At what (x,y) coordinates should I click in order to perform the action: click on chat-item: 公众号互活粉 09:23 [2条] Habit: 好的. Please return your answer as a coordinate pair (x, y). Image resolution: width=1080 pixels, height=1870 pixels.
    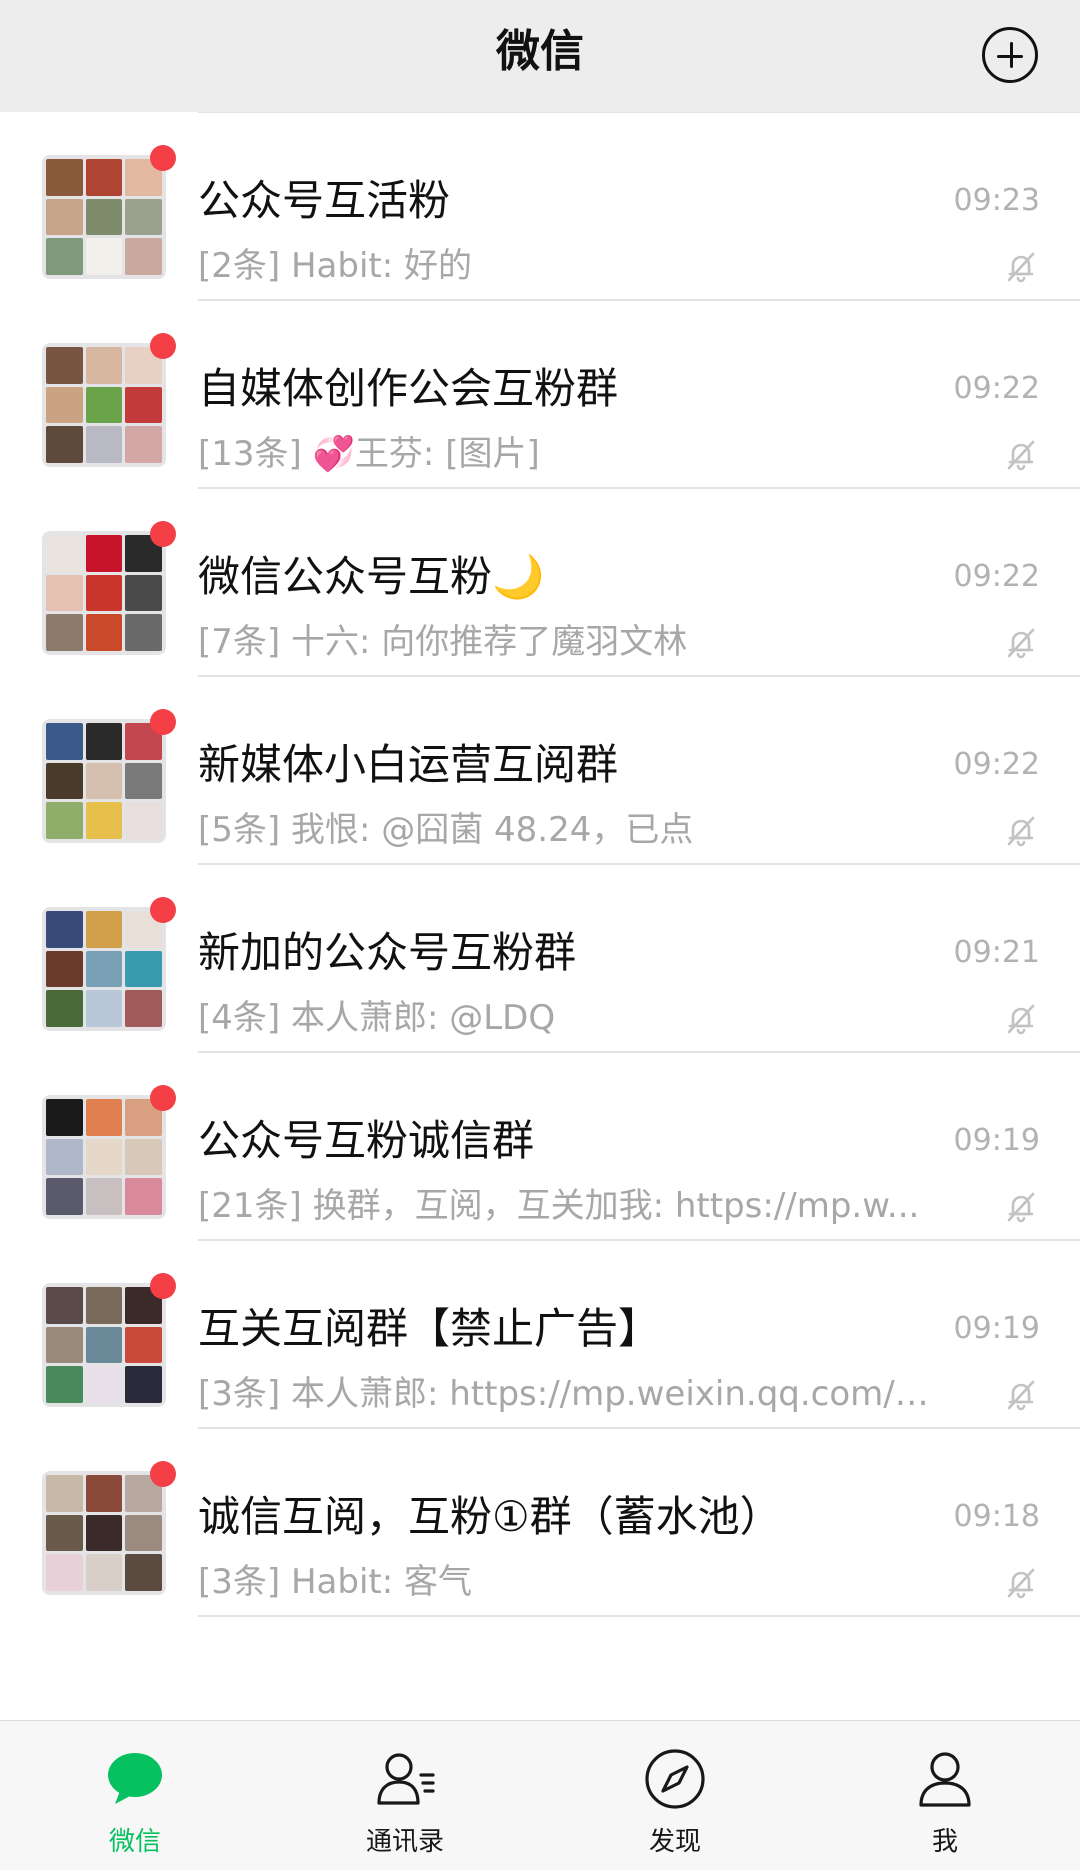
    Looking at the image, I should click on (540, 207).